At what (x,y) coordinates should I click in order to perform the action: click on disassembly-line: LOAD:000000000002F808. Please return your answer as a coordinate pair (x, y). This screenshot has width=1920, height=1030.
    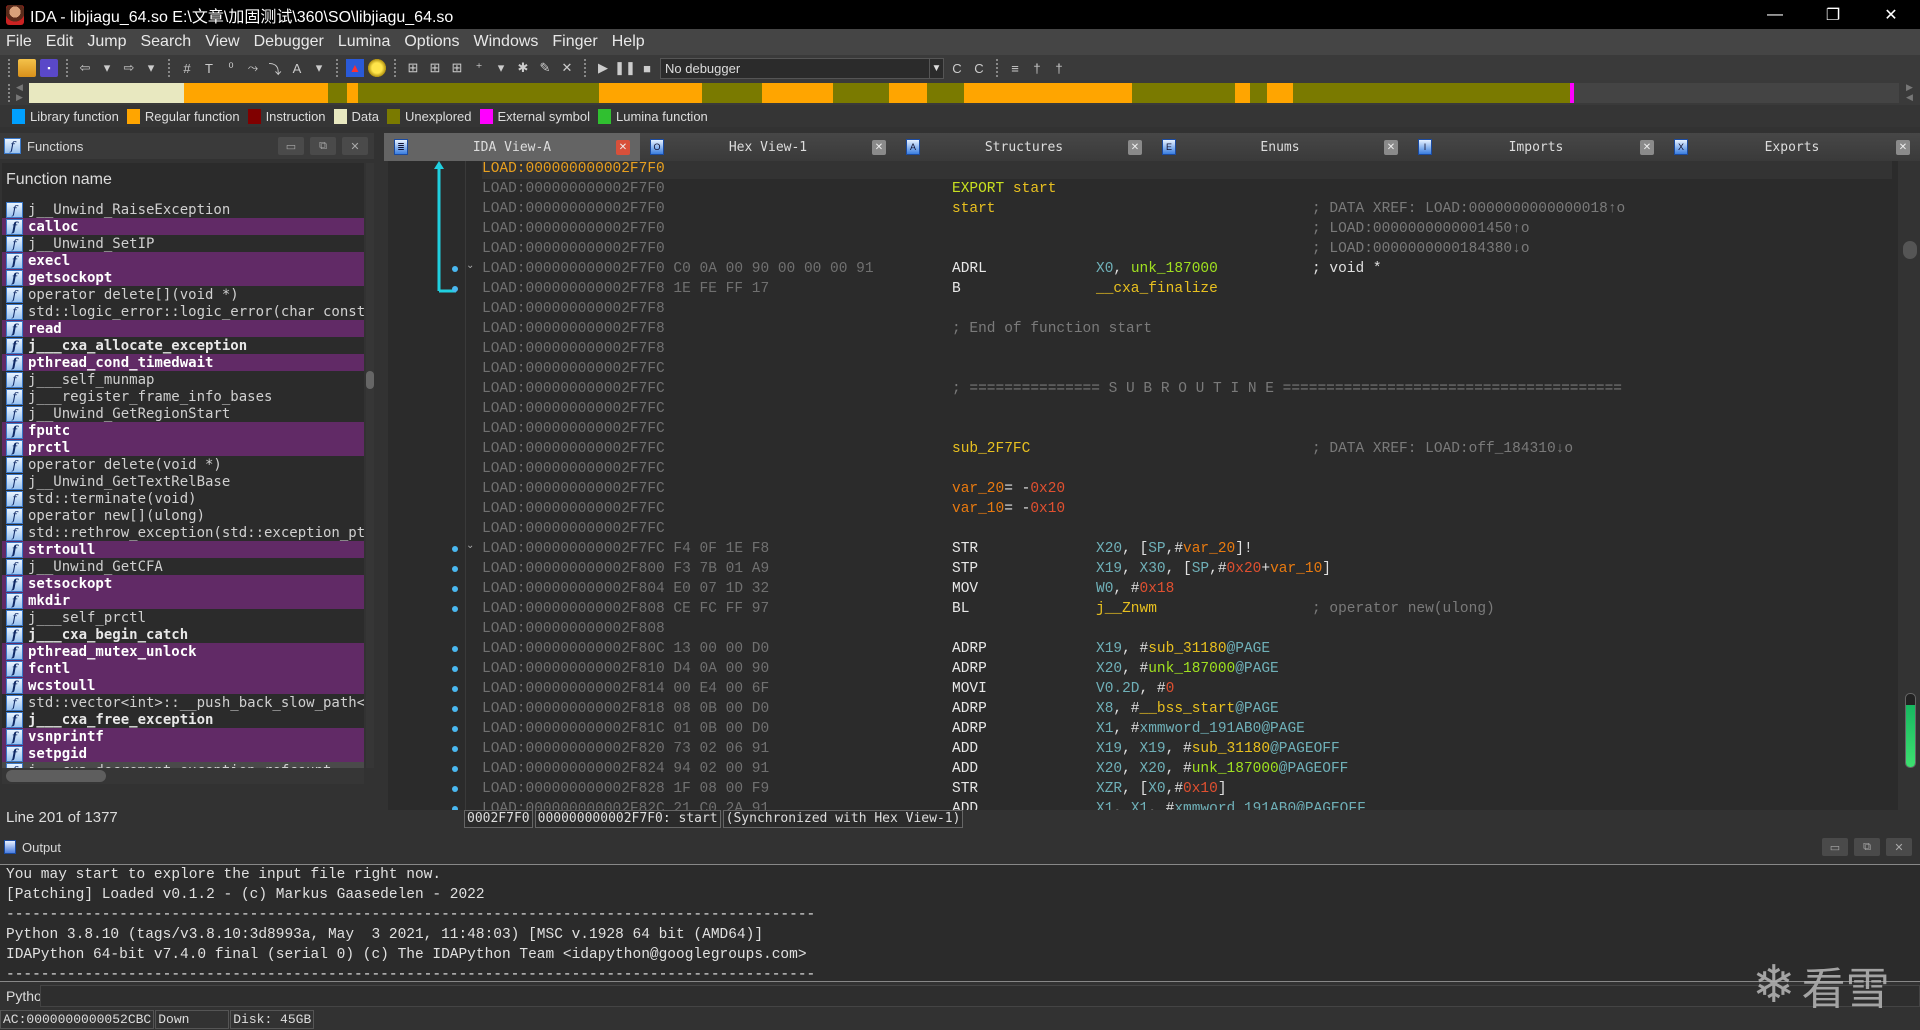
    Looking at the image, I should click on (1187, 629).